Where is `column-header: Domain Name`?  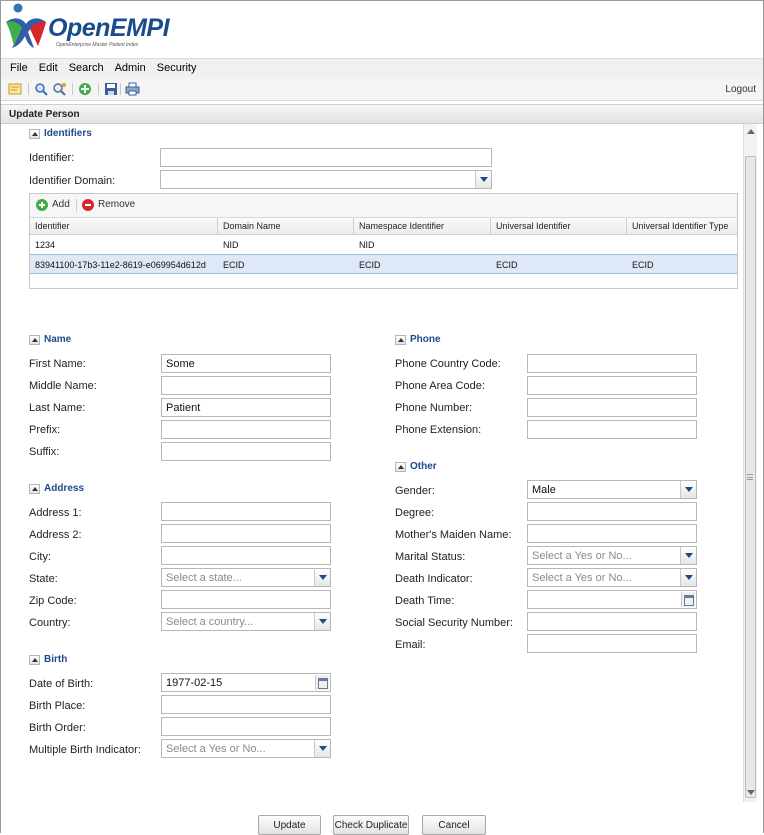 column-header: Domain Name is located at coordinates (286, 226).